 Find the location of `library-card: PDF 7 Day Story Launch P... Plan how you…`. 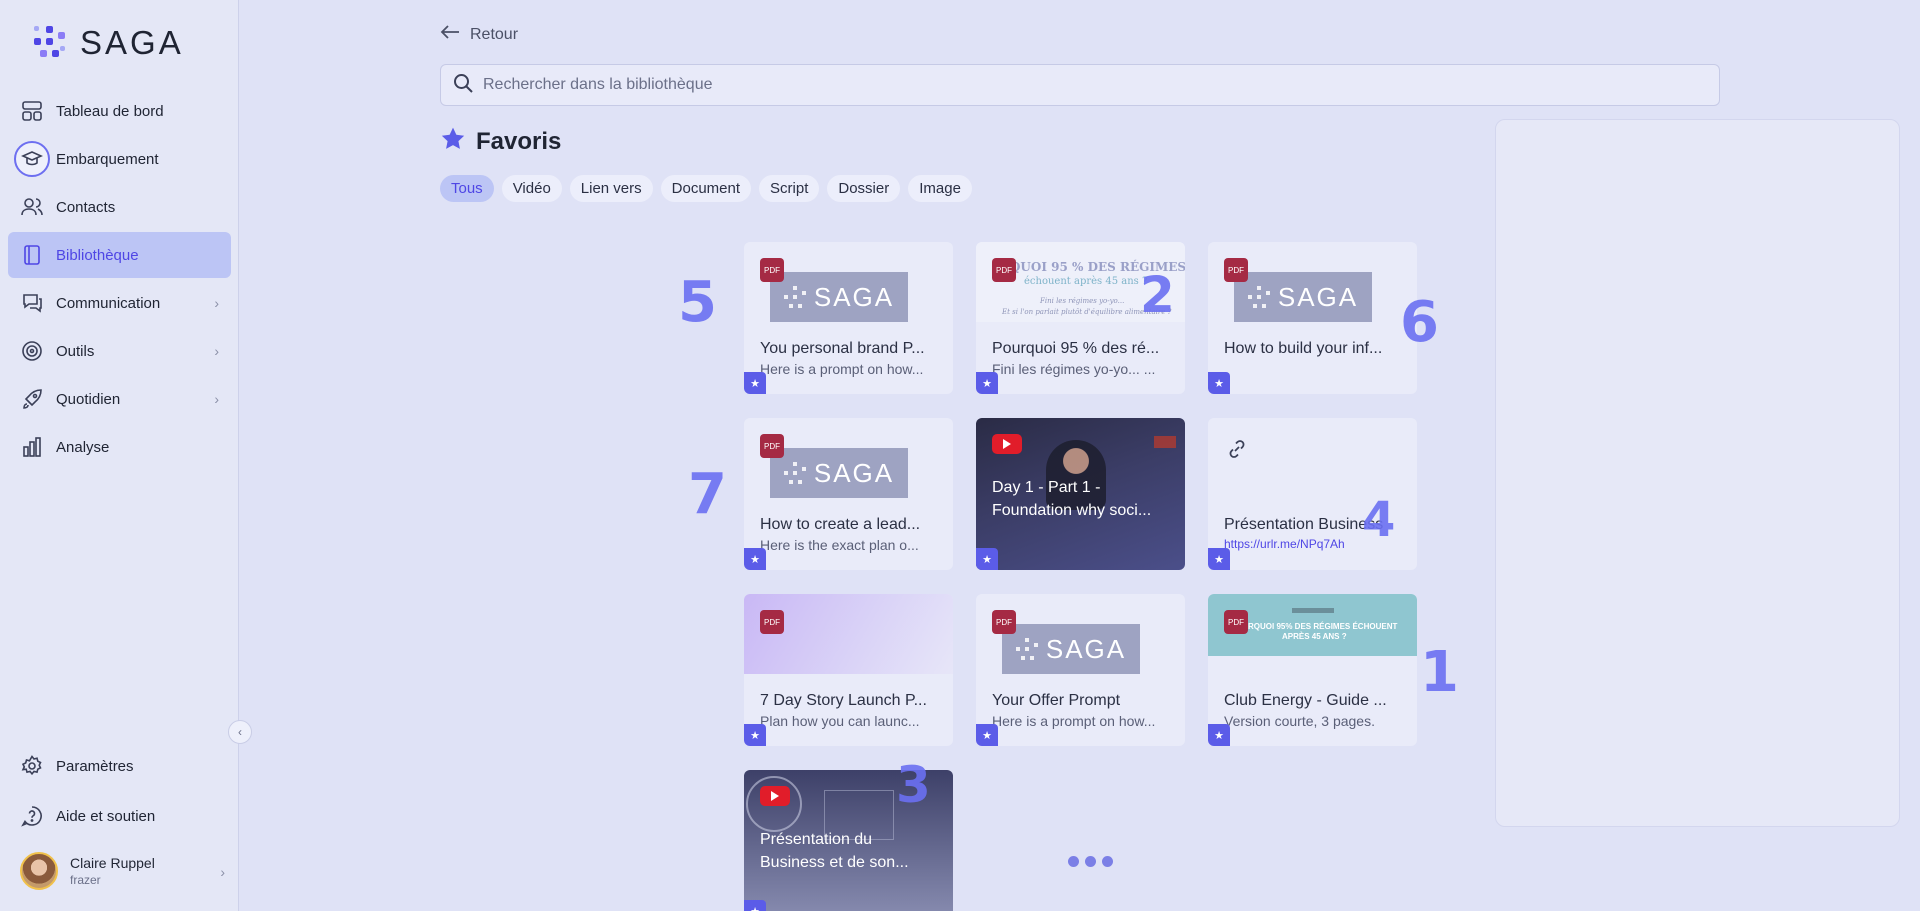

library-card: PDF 7 Day Story Launch P... Plan how you… is located at coordinates (848, 670).